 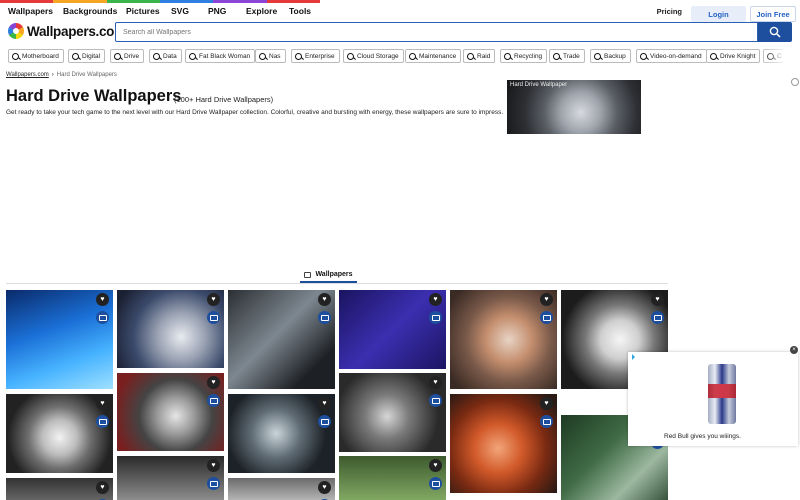 I want to click on tag-chip: Cloud Storage, so click(x=373, y=56).